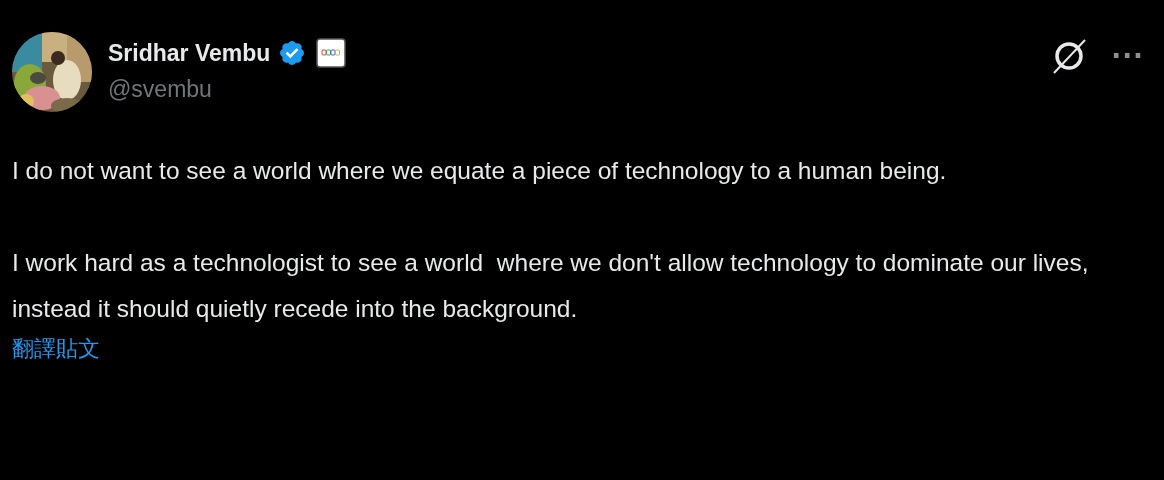  What do you see at coordinates (1127, 56) in the screenshot?
I see `more-button: ···` at bounding box center [1127, 56].